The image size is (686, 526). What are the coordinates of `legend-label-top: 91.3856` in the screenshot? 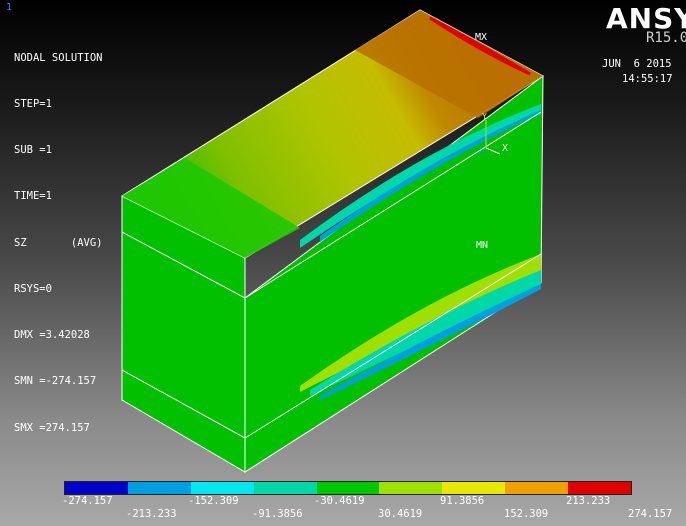 It's located at (462, 501).